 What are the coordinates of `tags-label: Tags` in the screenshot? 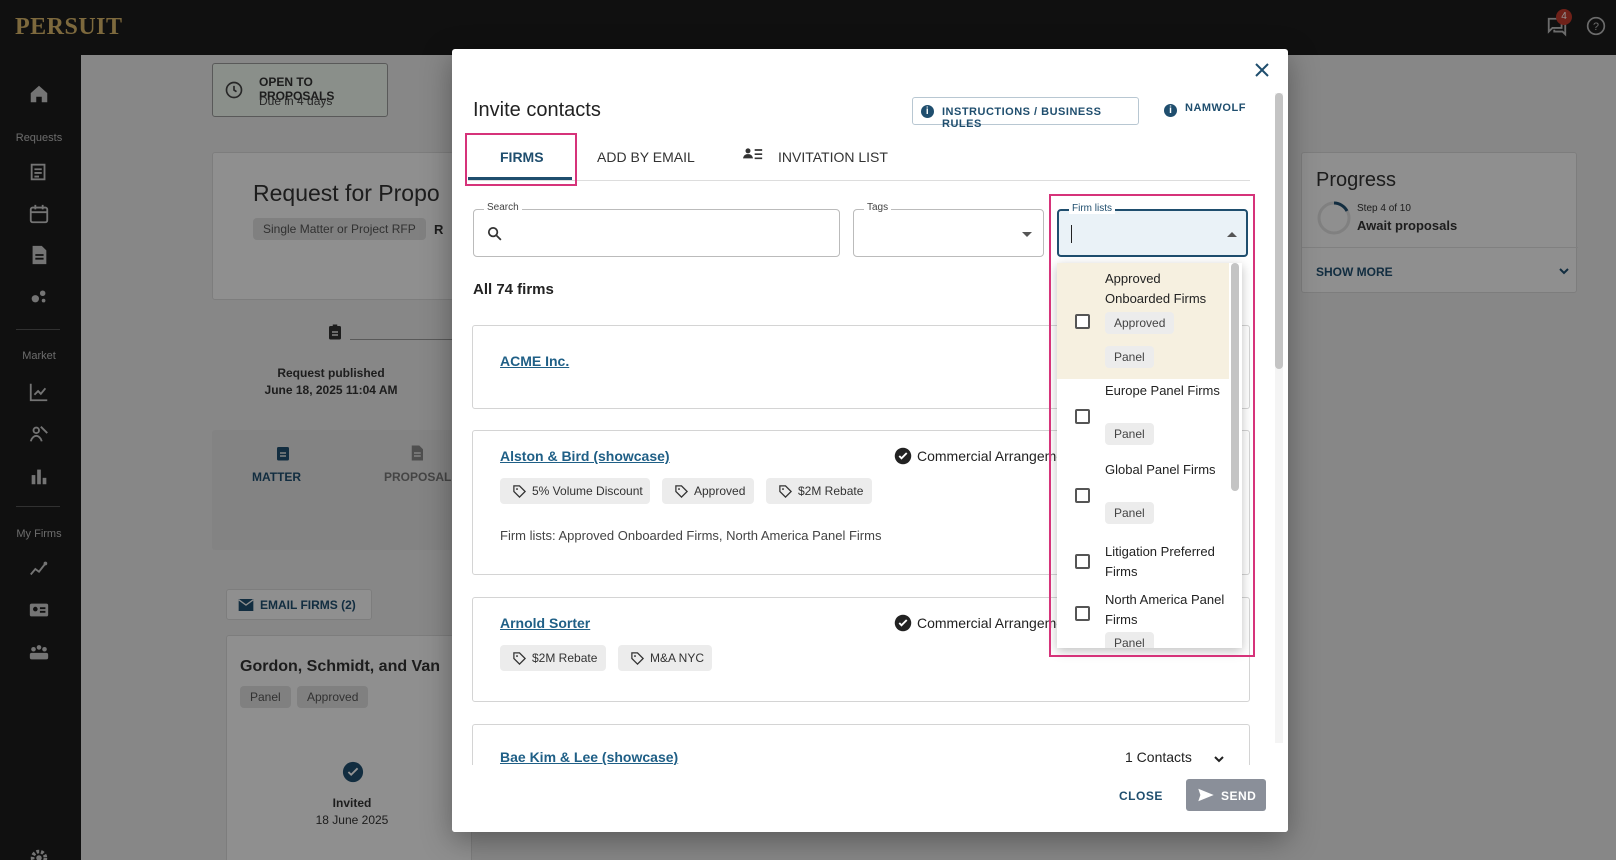 It's located at (878, 207).